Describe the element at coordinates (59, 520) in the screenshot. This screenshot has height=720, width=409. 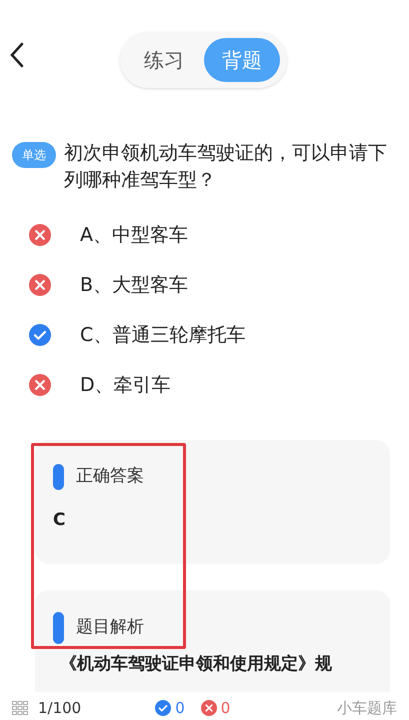
I see `correct-answer: C` at that location.